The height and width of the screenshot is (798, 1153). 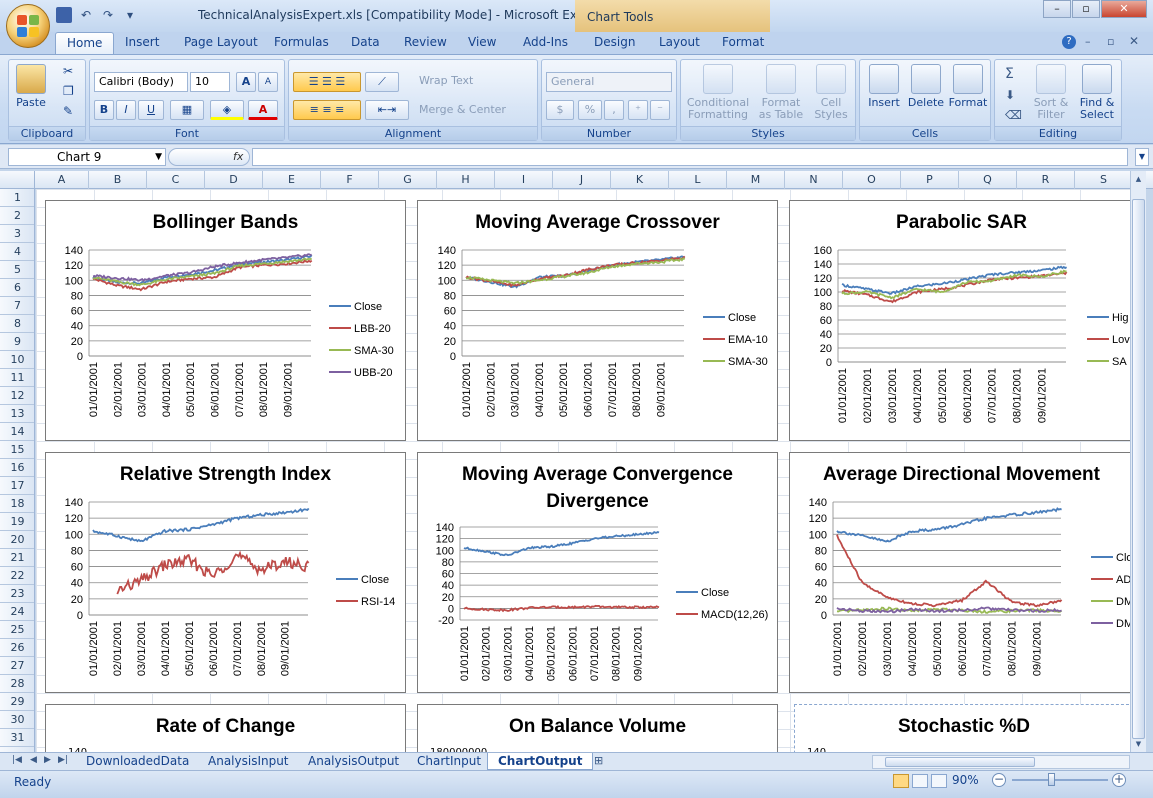 What do you see at coordinates (62, 180) in the screenshot?
I see `column-header: A` at bounding box center [62, 180].